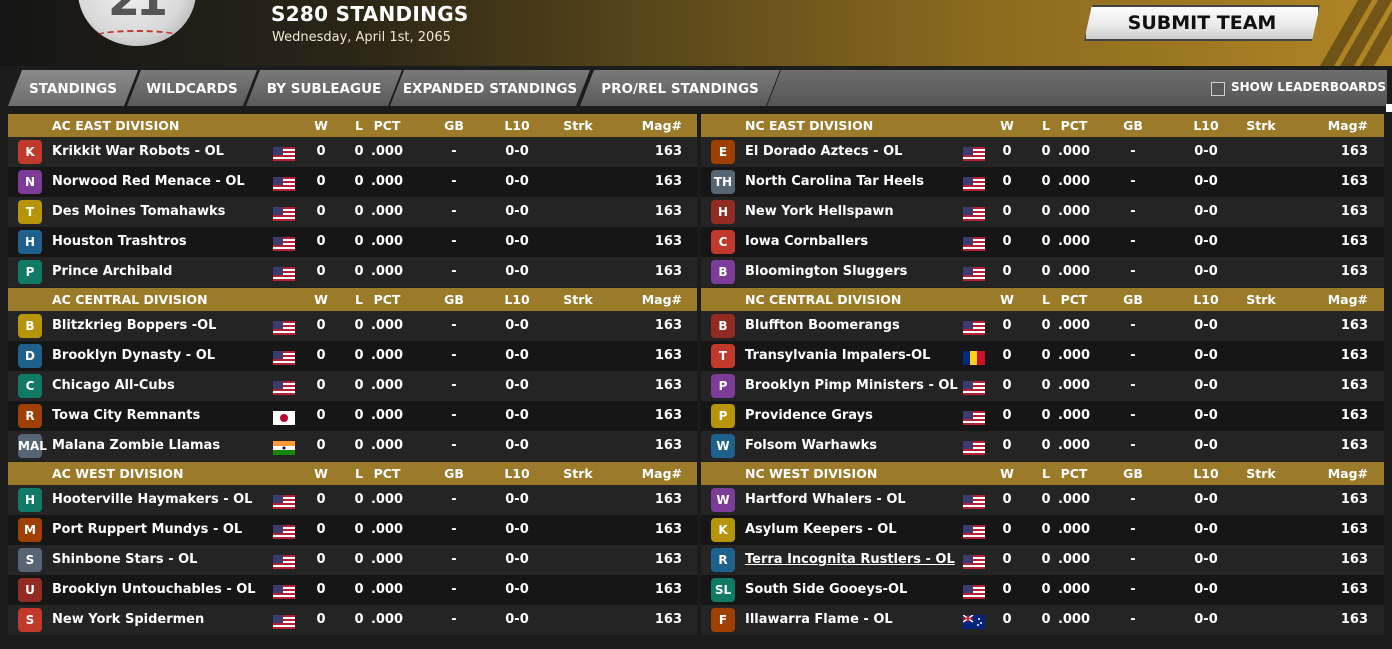 Image resolution: width=1392 pixels, height=649 pixels. What do you see at coordinates (1042, 272) in the screenshot?
I see `team-row: B Bloomington Sluggers 0 0.000-0-0 163` at bounding box center [1042, 272].